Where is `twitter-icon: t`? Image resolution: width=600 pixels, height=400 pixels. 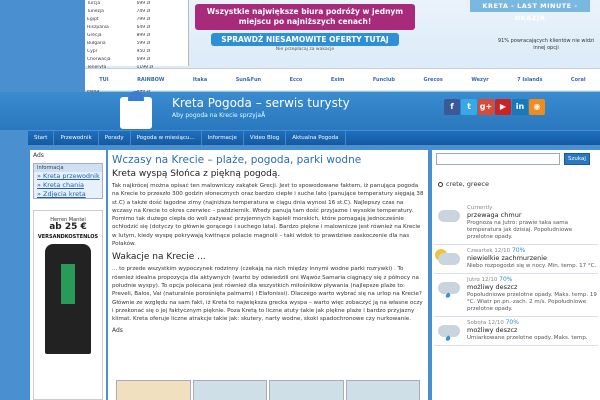
twitter-icon: t is located at coordinates (469, 107).